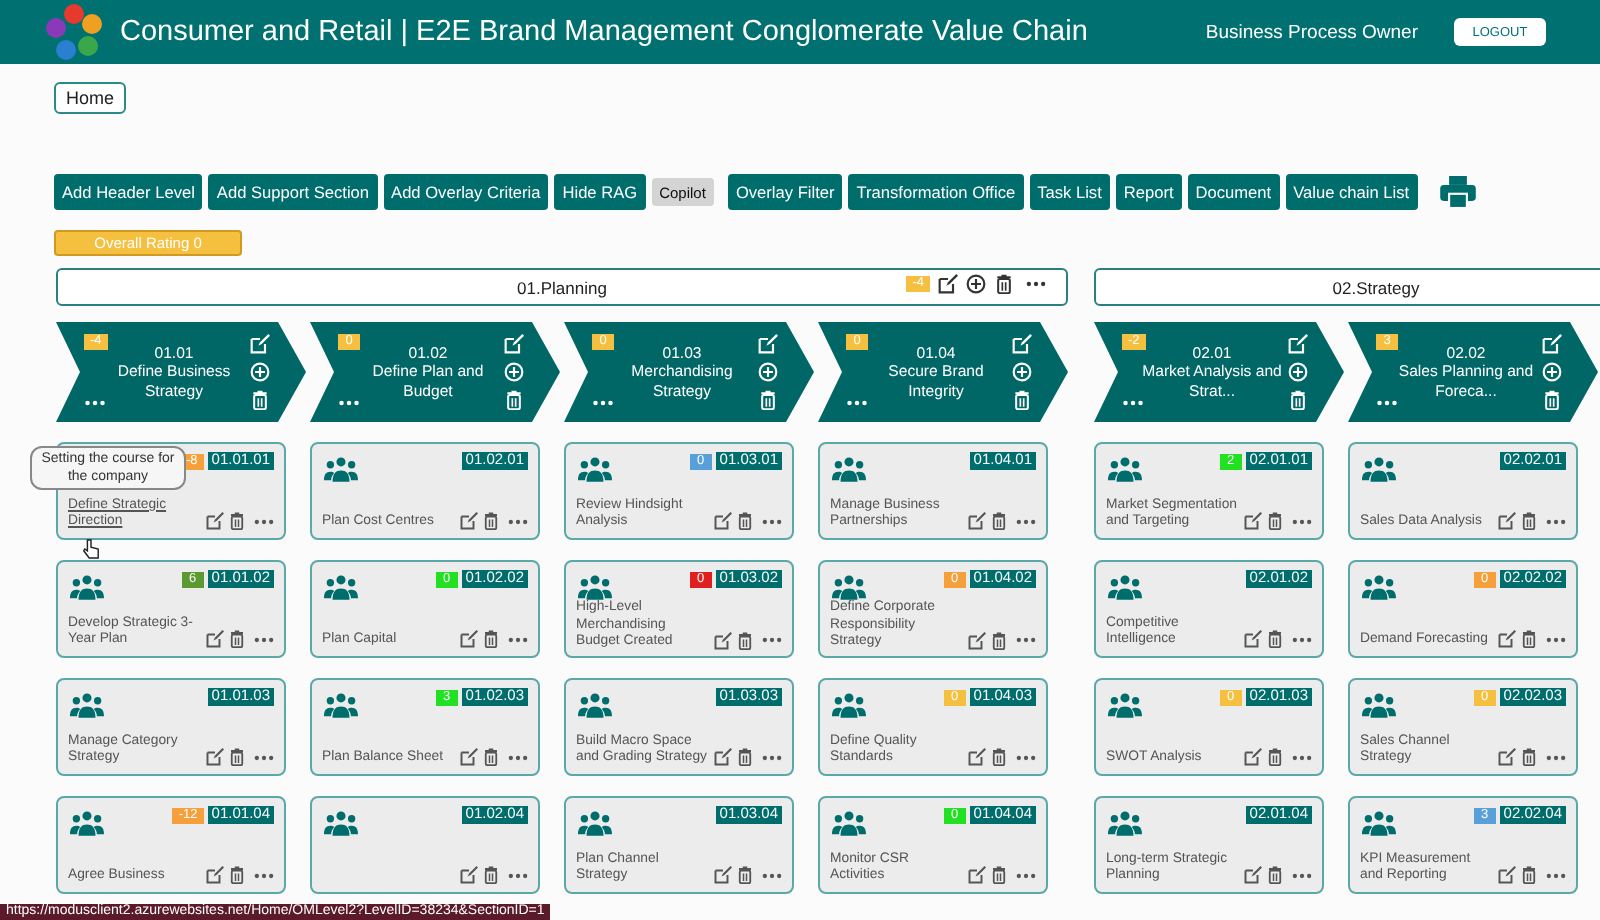 The image size is (1600, 920). Describe the element at coordinates (1069, 192) in the screenshot. I see `toolbar-button: Task List` at that location.